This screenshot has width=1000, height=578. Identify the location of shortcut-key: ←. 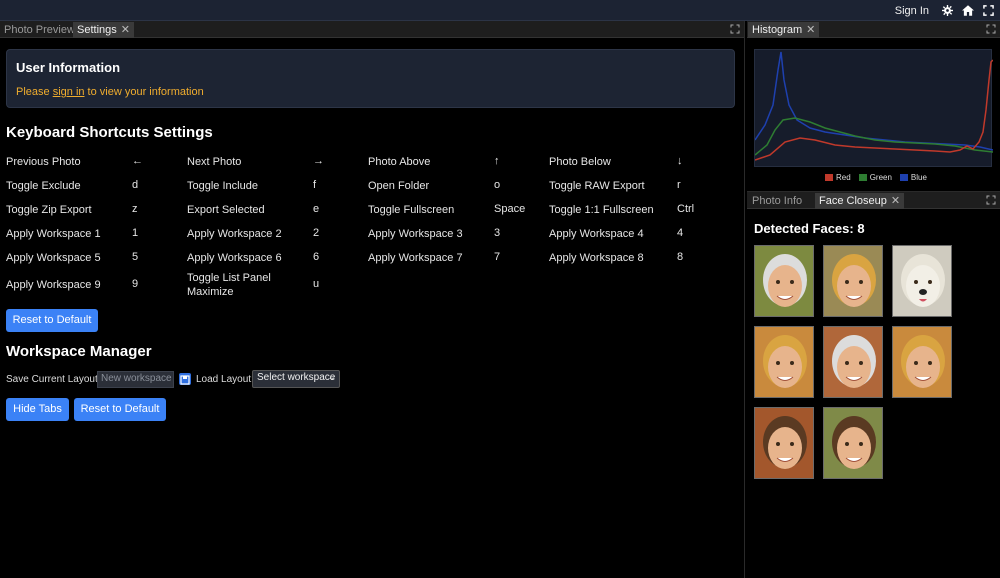
(137, 161).